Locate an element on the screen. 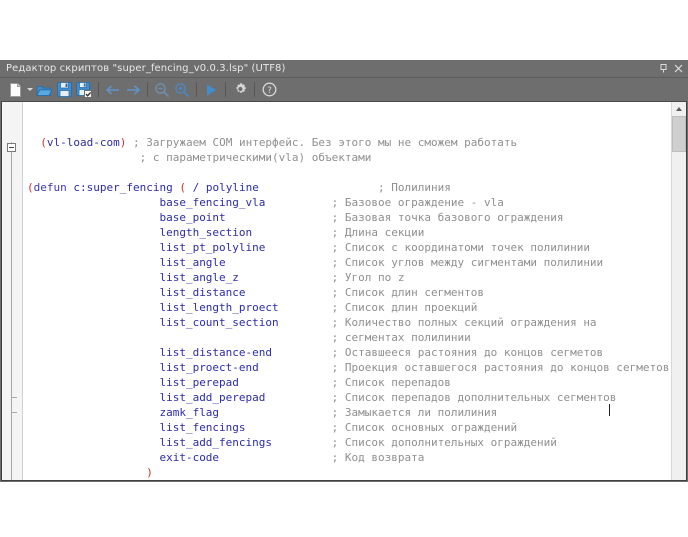 The height and width of the screenshot is (537, 688). zoom-out-magnifier-icon is located at coordinates (162, 90).